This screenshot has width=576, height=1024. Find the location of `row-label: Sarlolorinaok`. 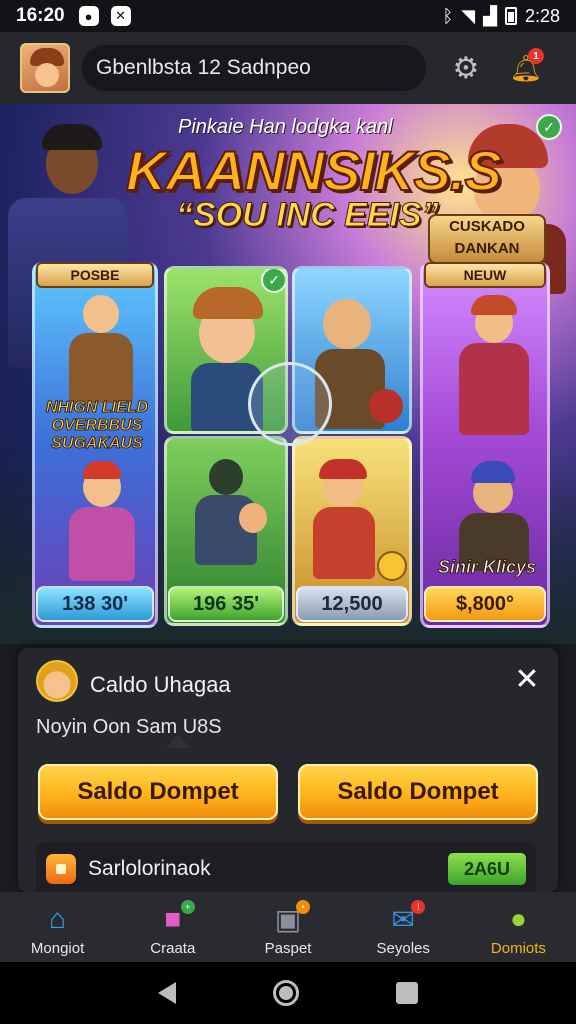

row-label: Sarlolorinaok is located at coordinates (149, 868).